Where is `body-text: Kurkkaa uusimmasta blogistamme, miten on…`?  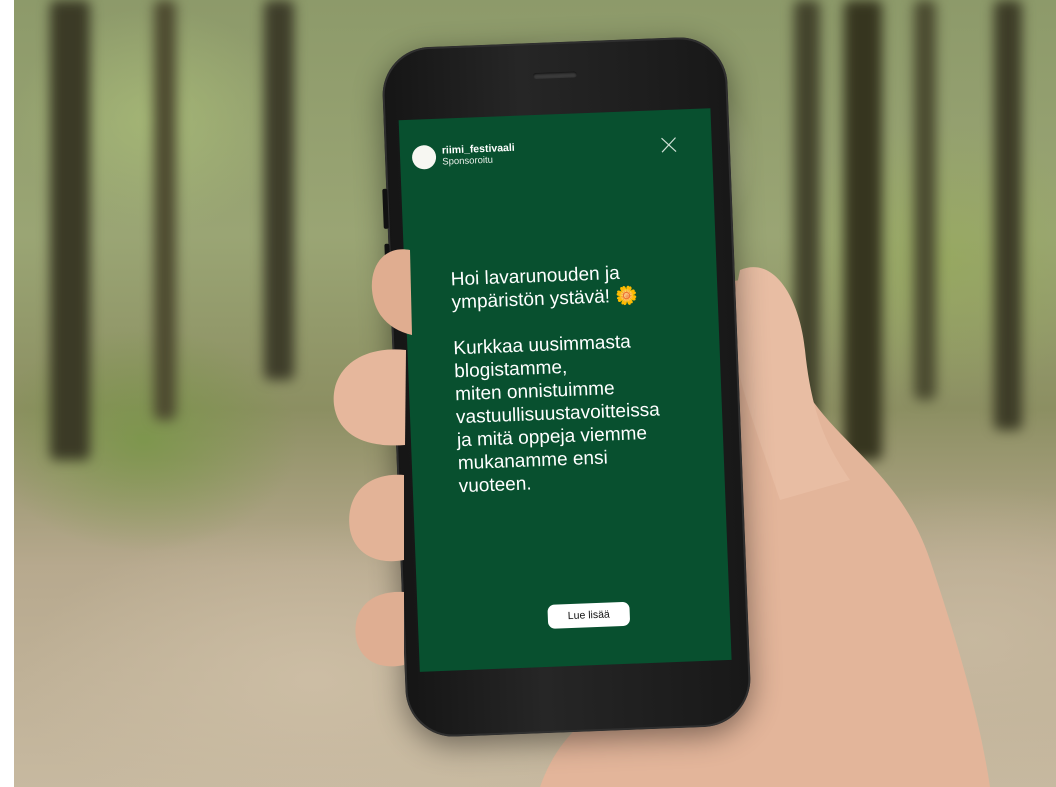
body-text: Kurkkaa uusimmasta blogistamme, miten on… is located at coordinates (557, 414).